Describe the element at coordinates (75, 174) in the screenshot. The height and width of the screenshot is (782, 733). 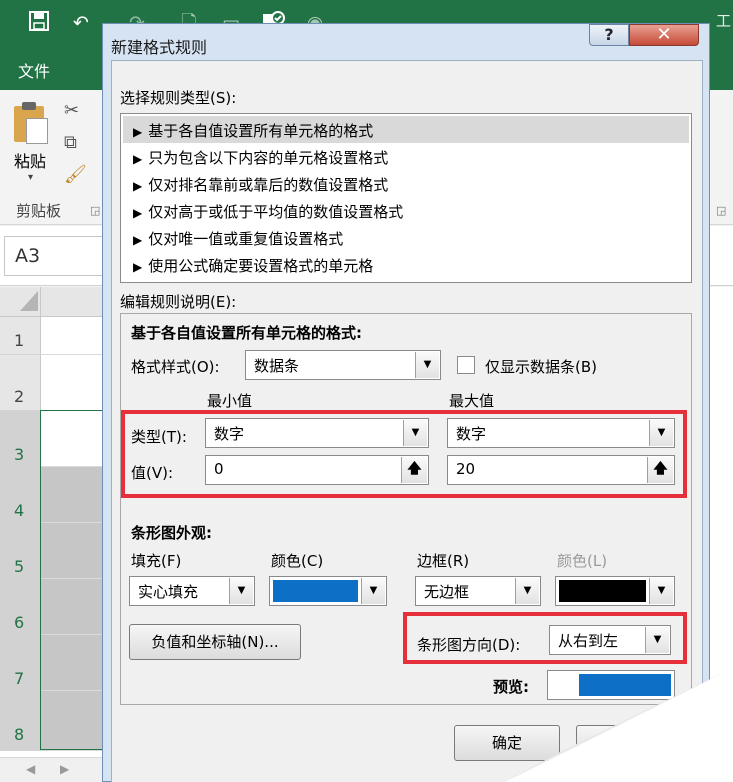
I see `format-painter-icon: 🖌` at that location.